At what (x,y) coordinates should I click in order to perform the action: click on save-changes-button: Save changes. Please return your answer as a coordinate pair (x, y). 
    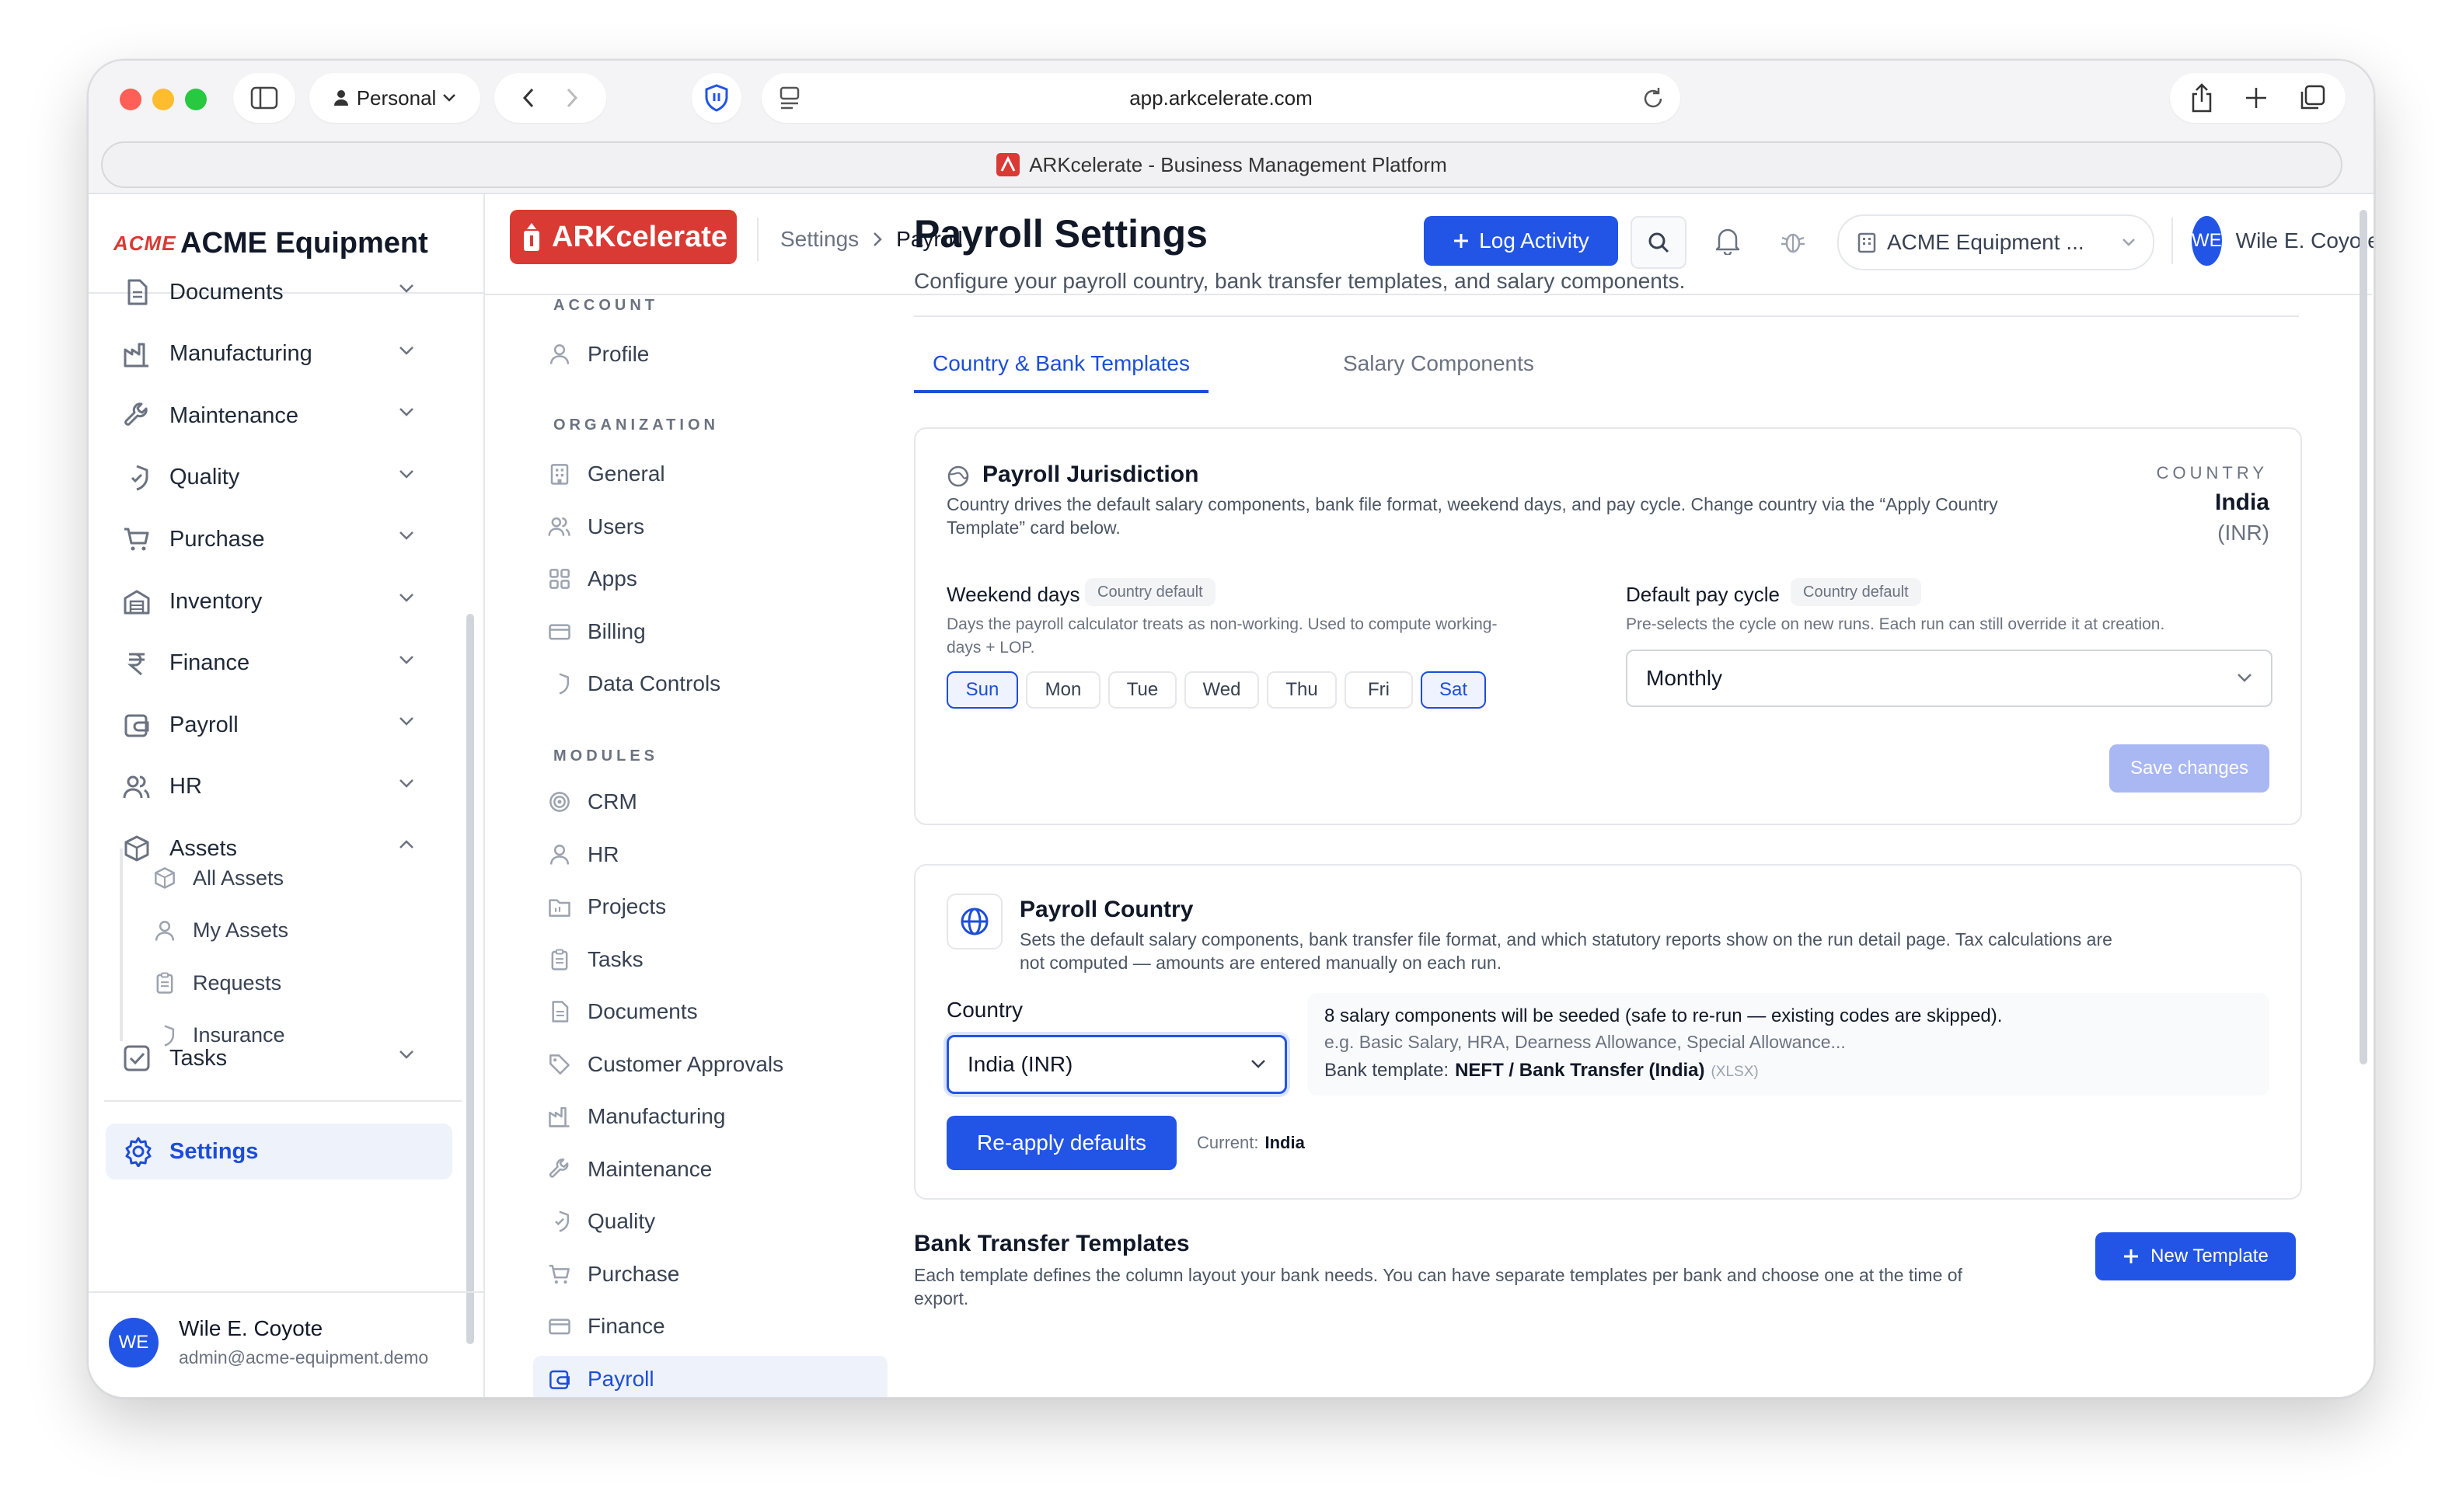
    Looking at the image, I should click on (2189, 768).